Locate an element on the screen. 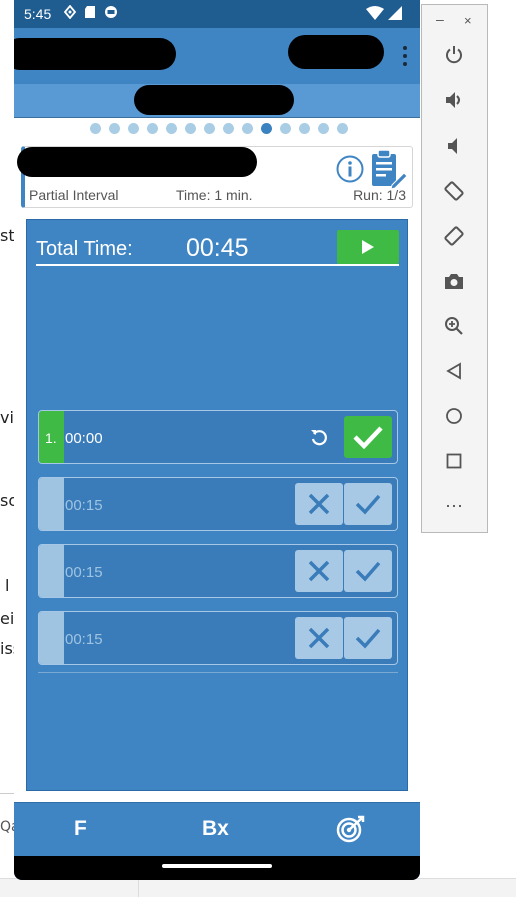  target-icon is located at coordinates (351, 829).